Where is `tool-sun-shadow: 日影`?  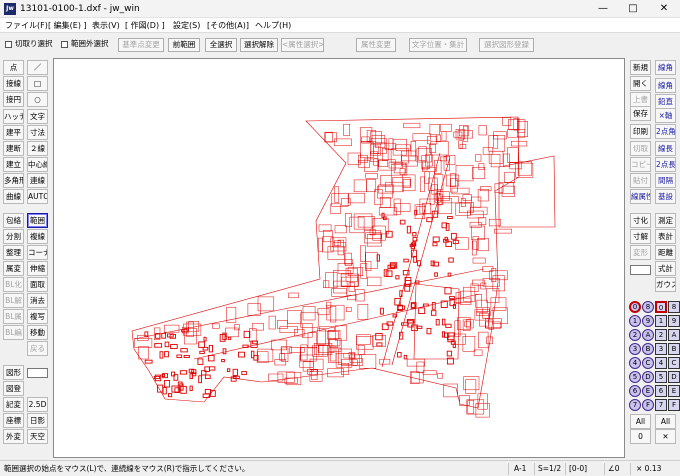 tool-sun-shadow: 日影 is located at coordinates (37, 420).